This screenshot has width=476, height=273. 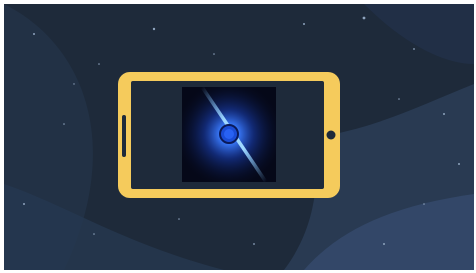 I want to click on phone-side-button, so click(x=124, y=136).